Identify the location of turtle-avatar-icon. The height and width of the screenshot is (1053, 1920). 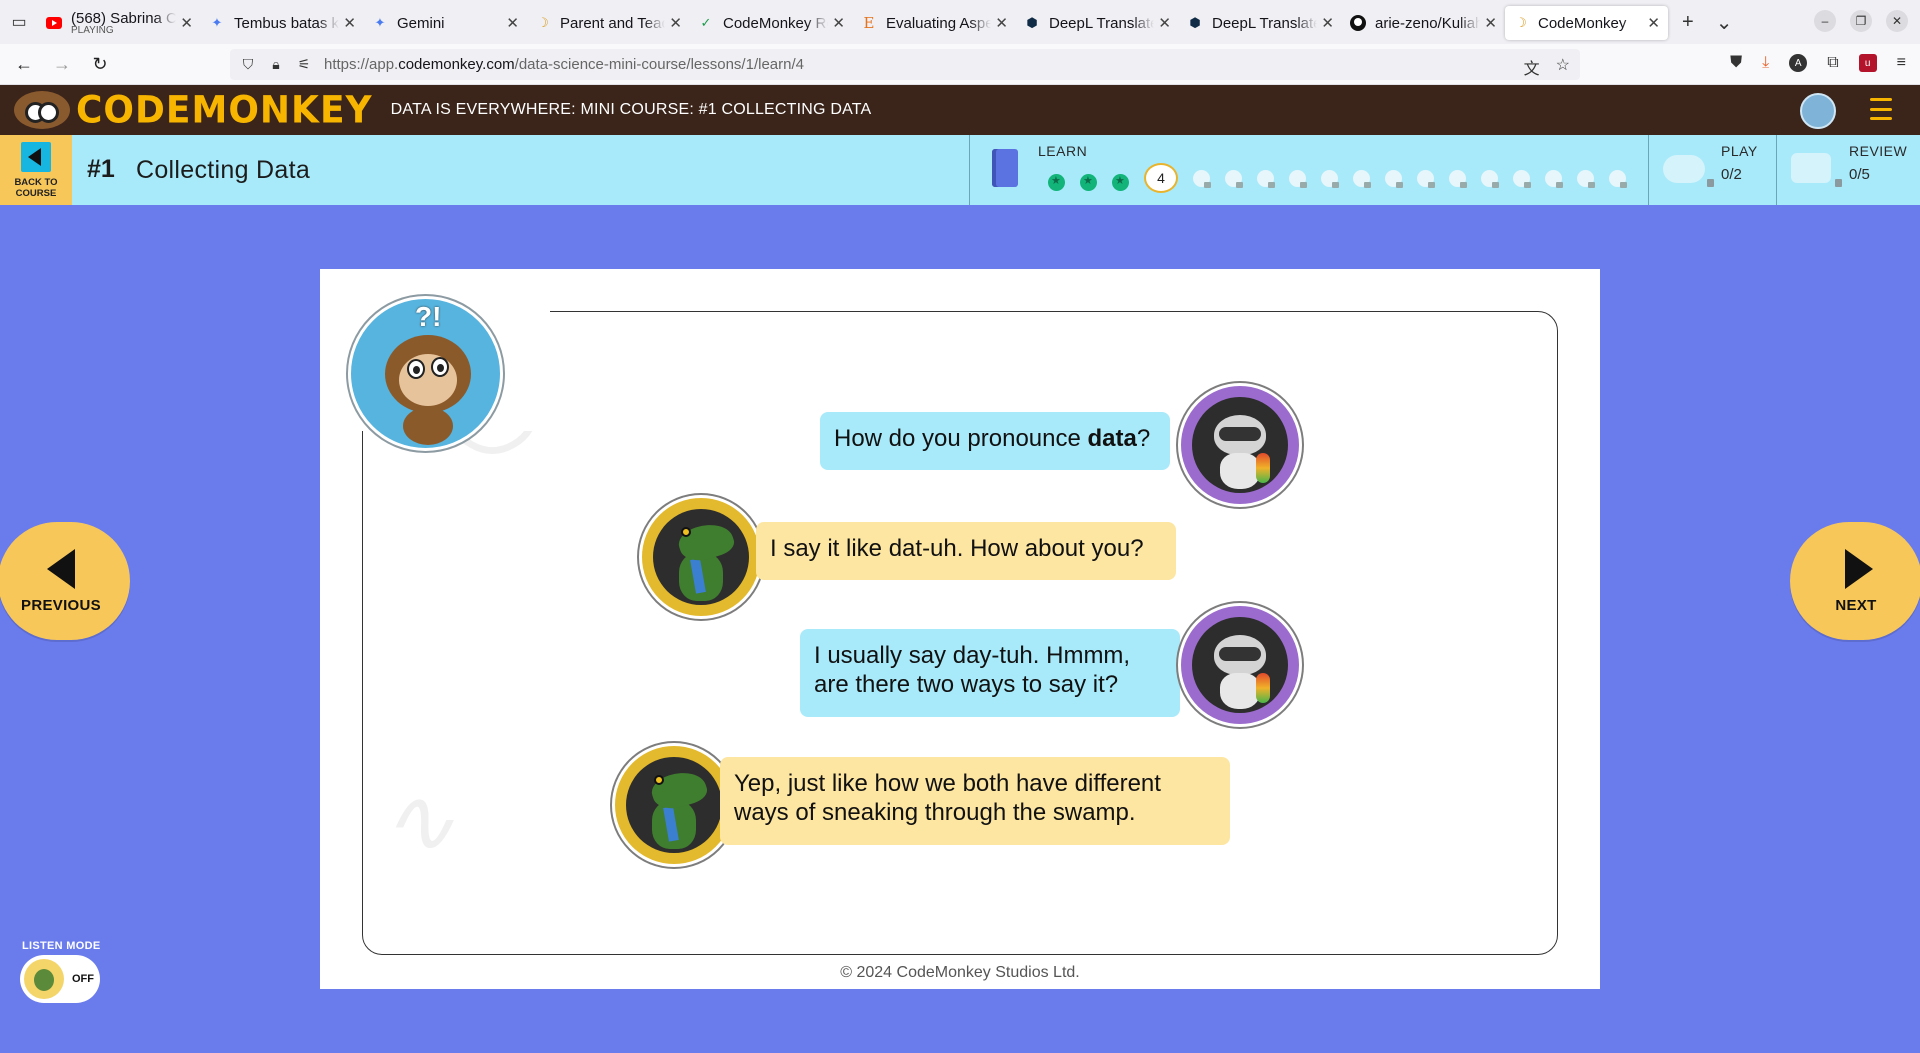
(44, 979).